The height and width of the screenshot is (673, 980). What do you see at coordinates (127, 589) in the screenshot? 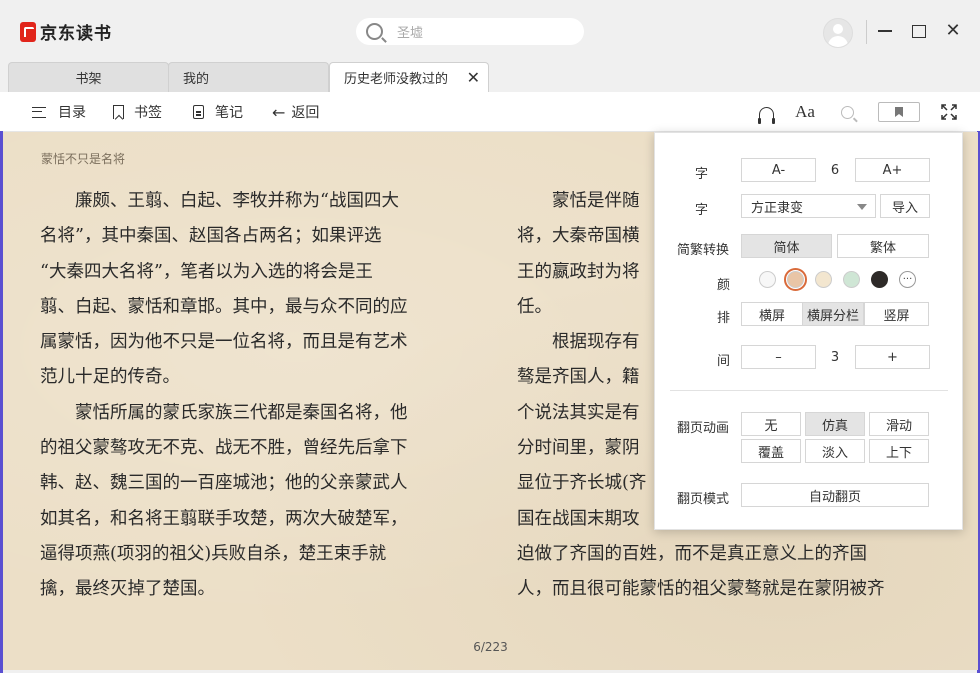
I see `text-line: 擒，最终灭掉了楚国。` at bounding box center [127, 589].